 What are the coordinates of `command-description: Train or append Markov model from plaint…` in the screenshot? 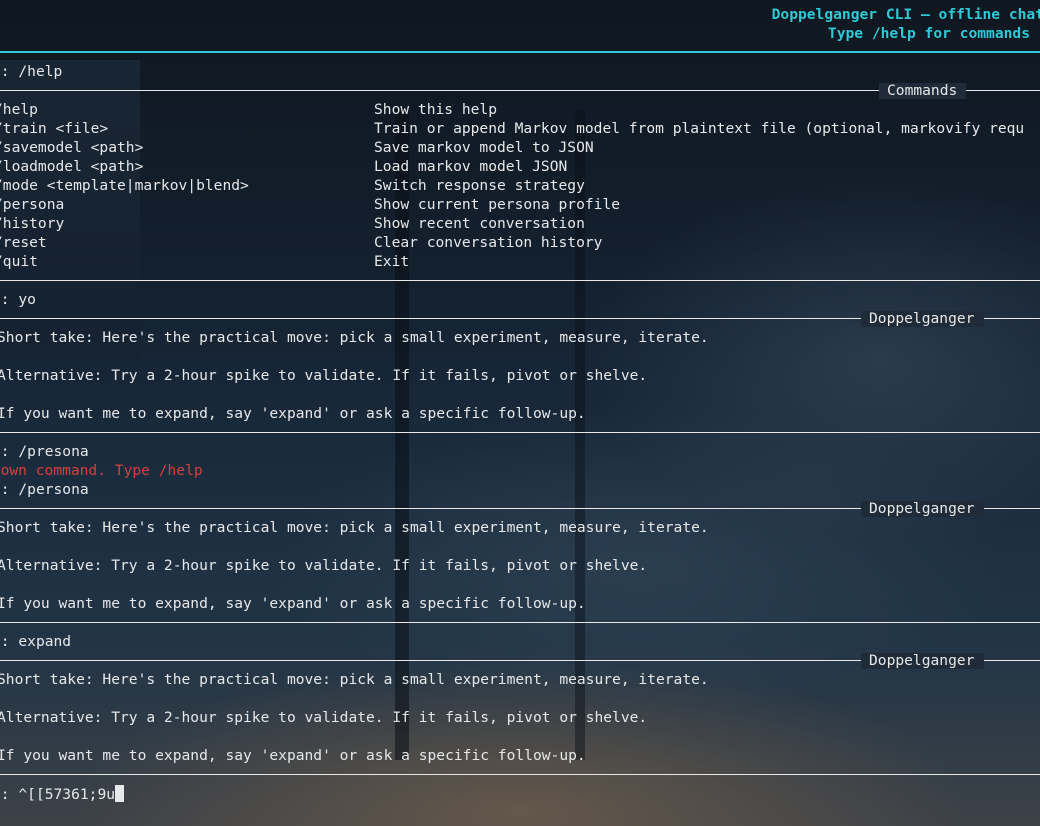 It's located at (699, 128).